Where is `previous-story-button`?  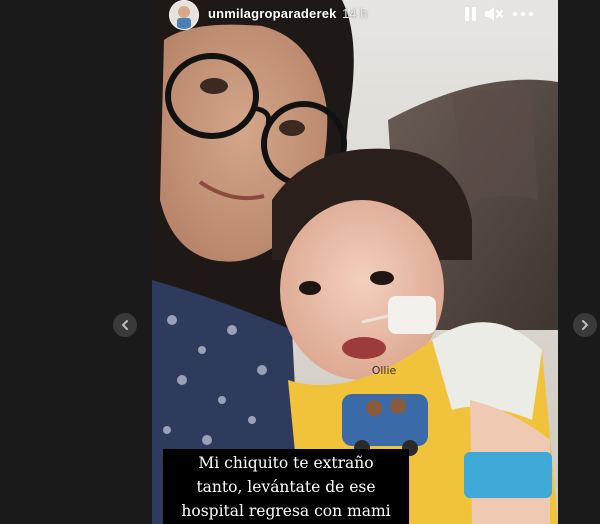 previous-story-button is located at coordinates (125, 325).